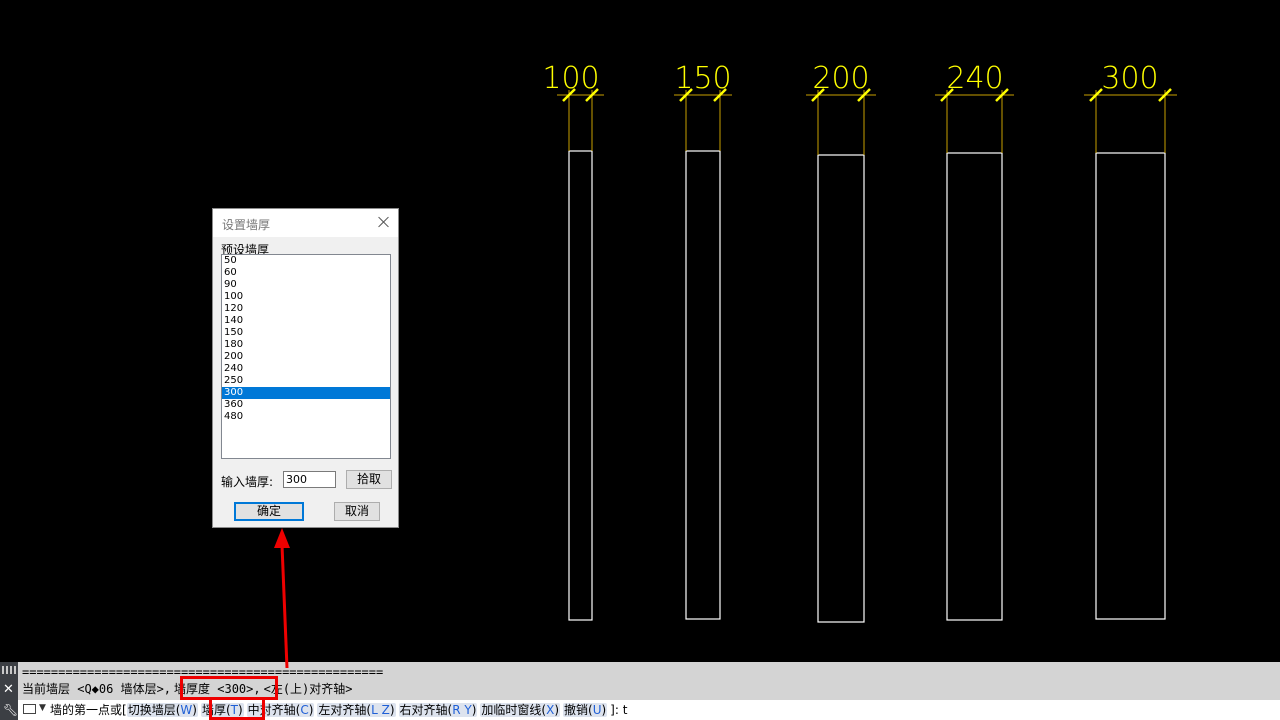 The image size is (1280, 720). What do you see at coordinates (247, 482) in the screenshot?
I see `thickness-input-label: 输入墙厚:` at bounding box center [247, 482].